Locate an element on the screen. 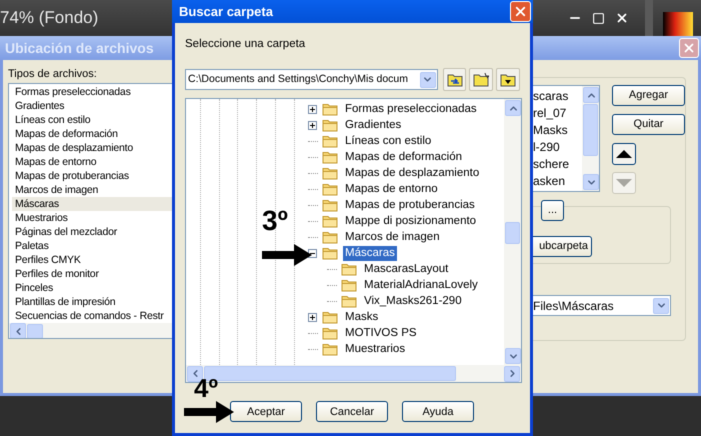 The width and height of the screenshot is (701, 436). list-item: Muestrarios is located at coordinates (92, 218).